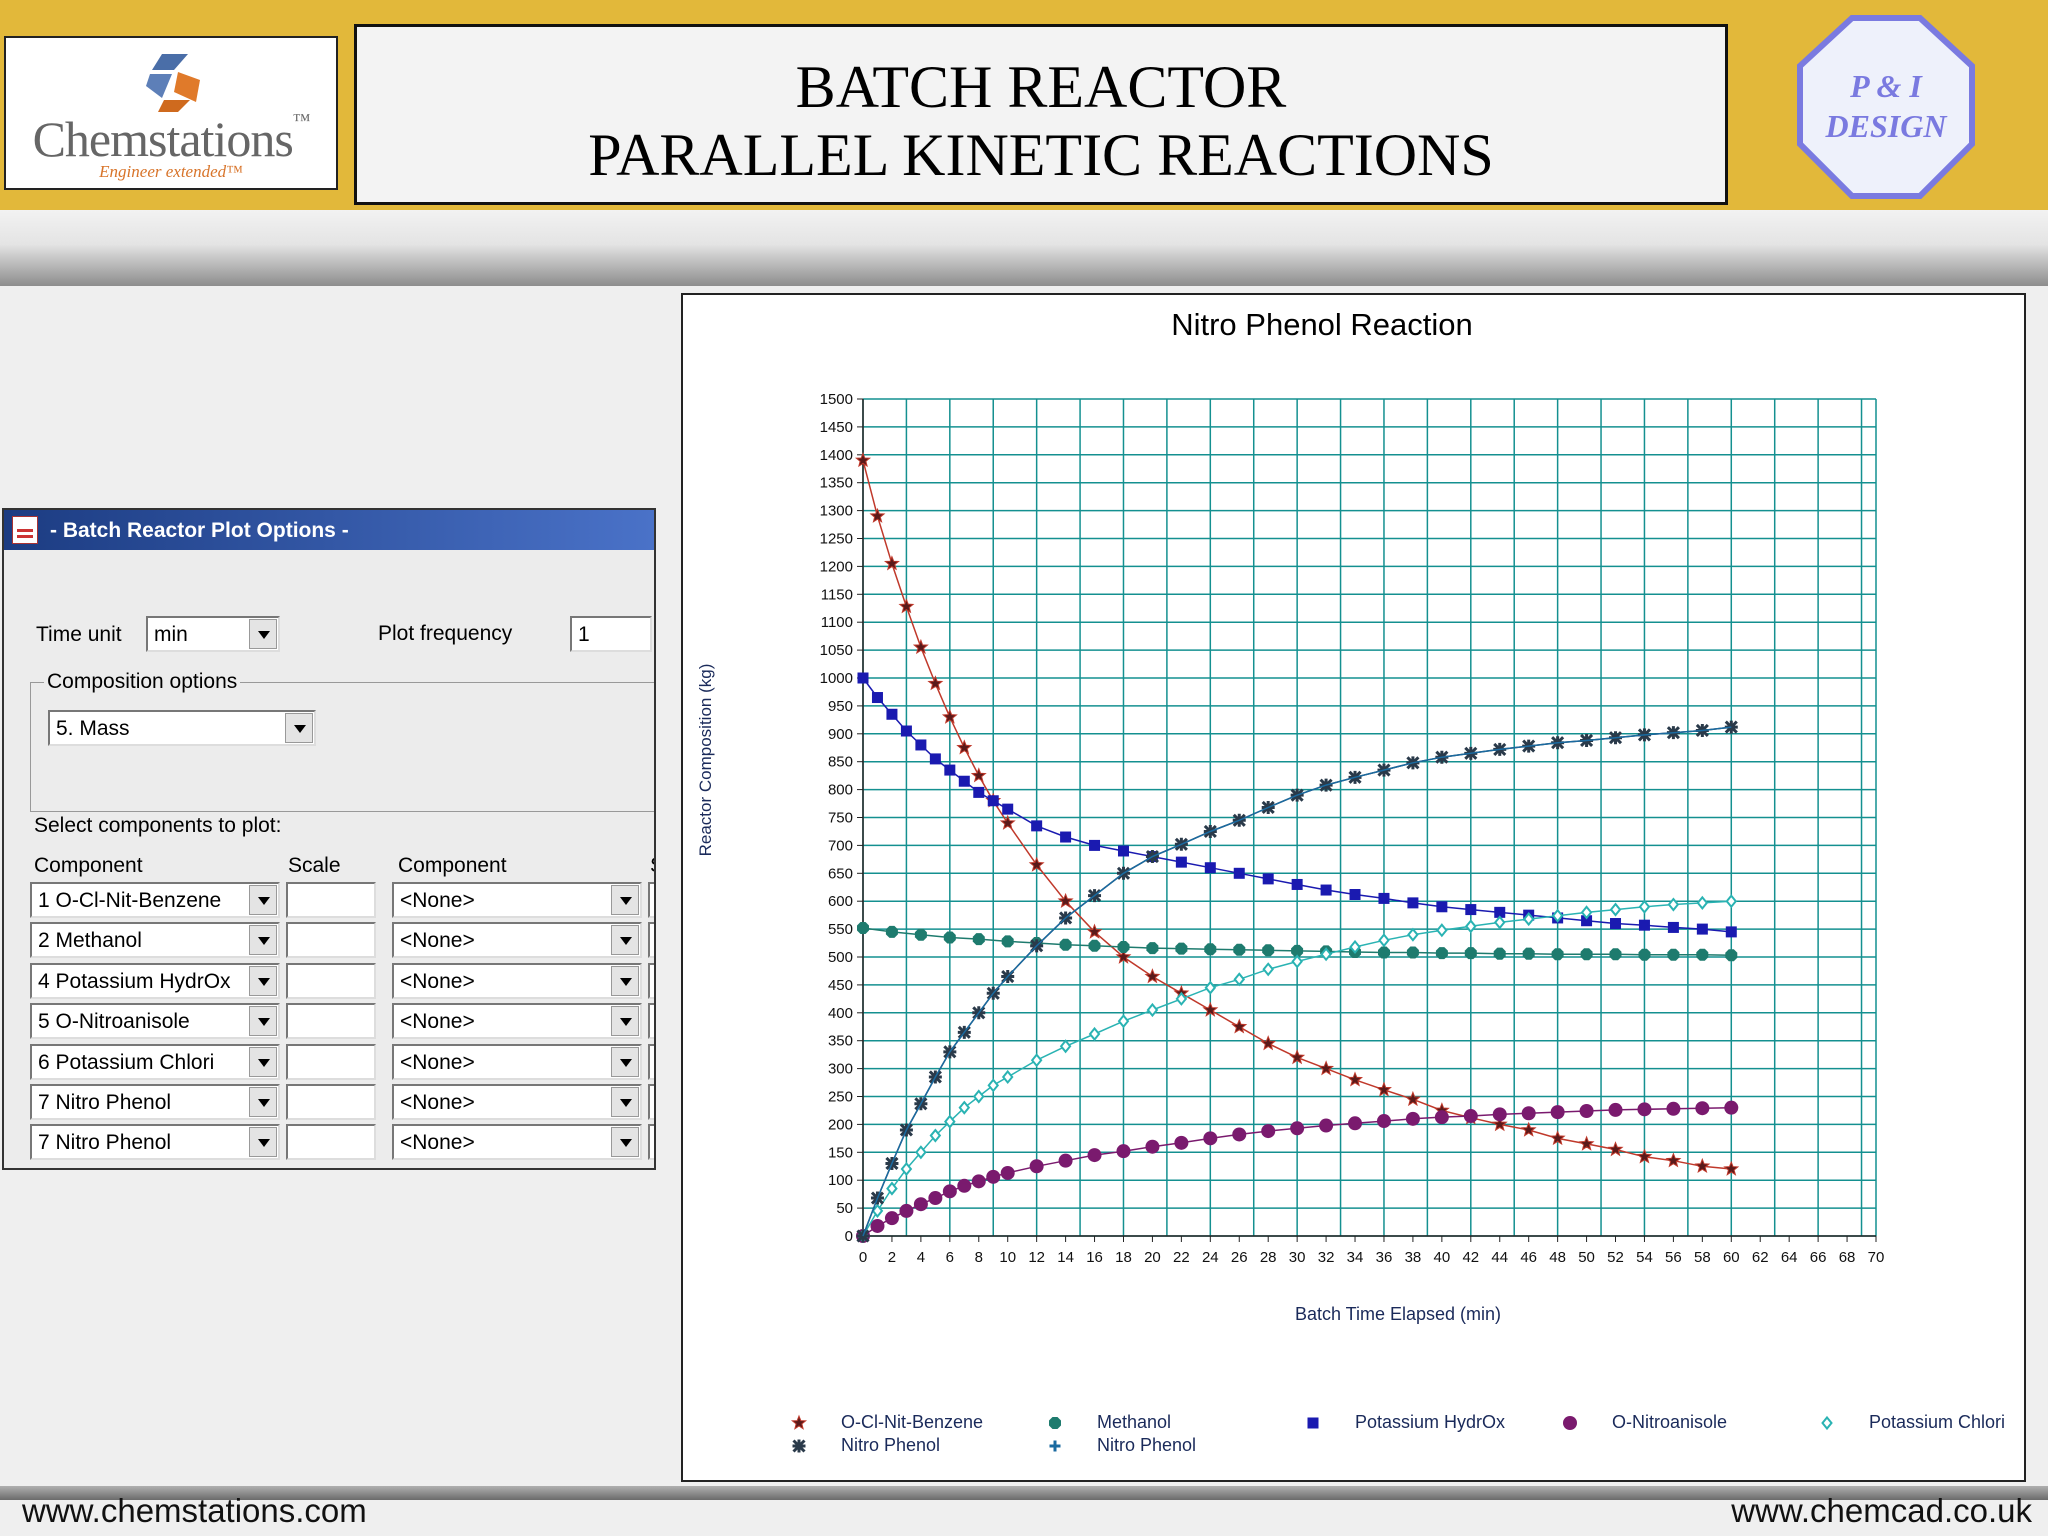 This screenshot has width=2048, height=1536. I want to click on y-tick-label: 600, so click(840, 901).